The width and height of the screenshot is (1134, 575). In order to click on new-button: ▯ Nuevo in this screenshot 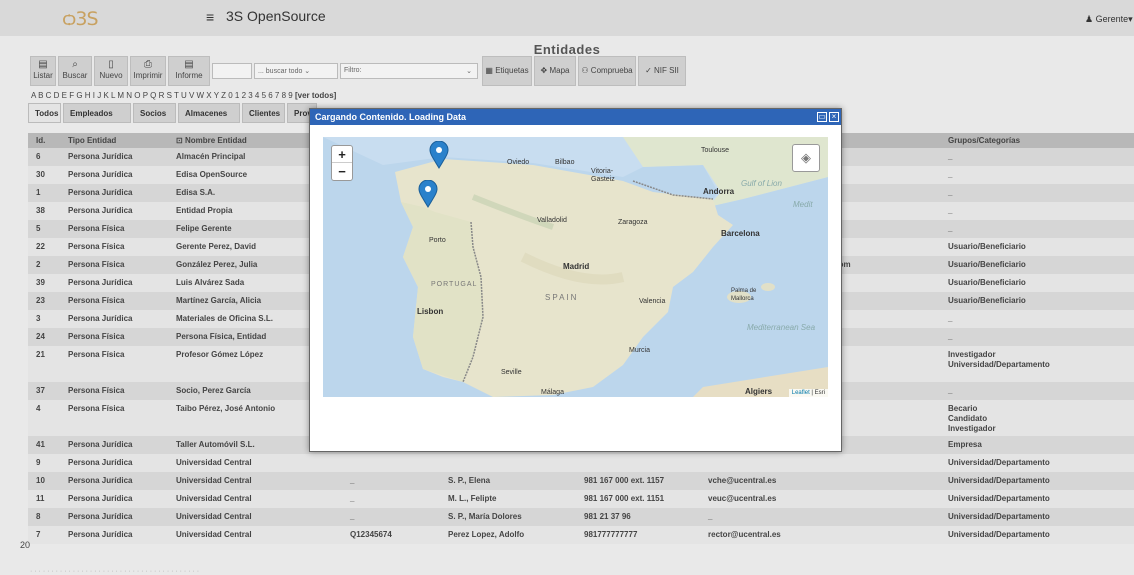, I will do `click(111, 71)`.